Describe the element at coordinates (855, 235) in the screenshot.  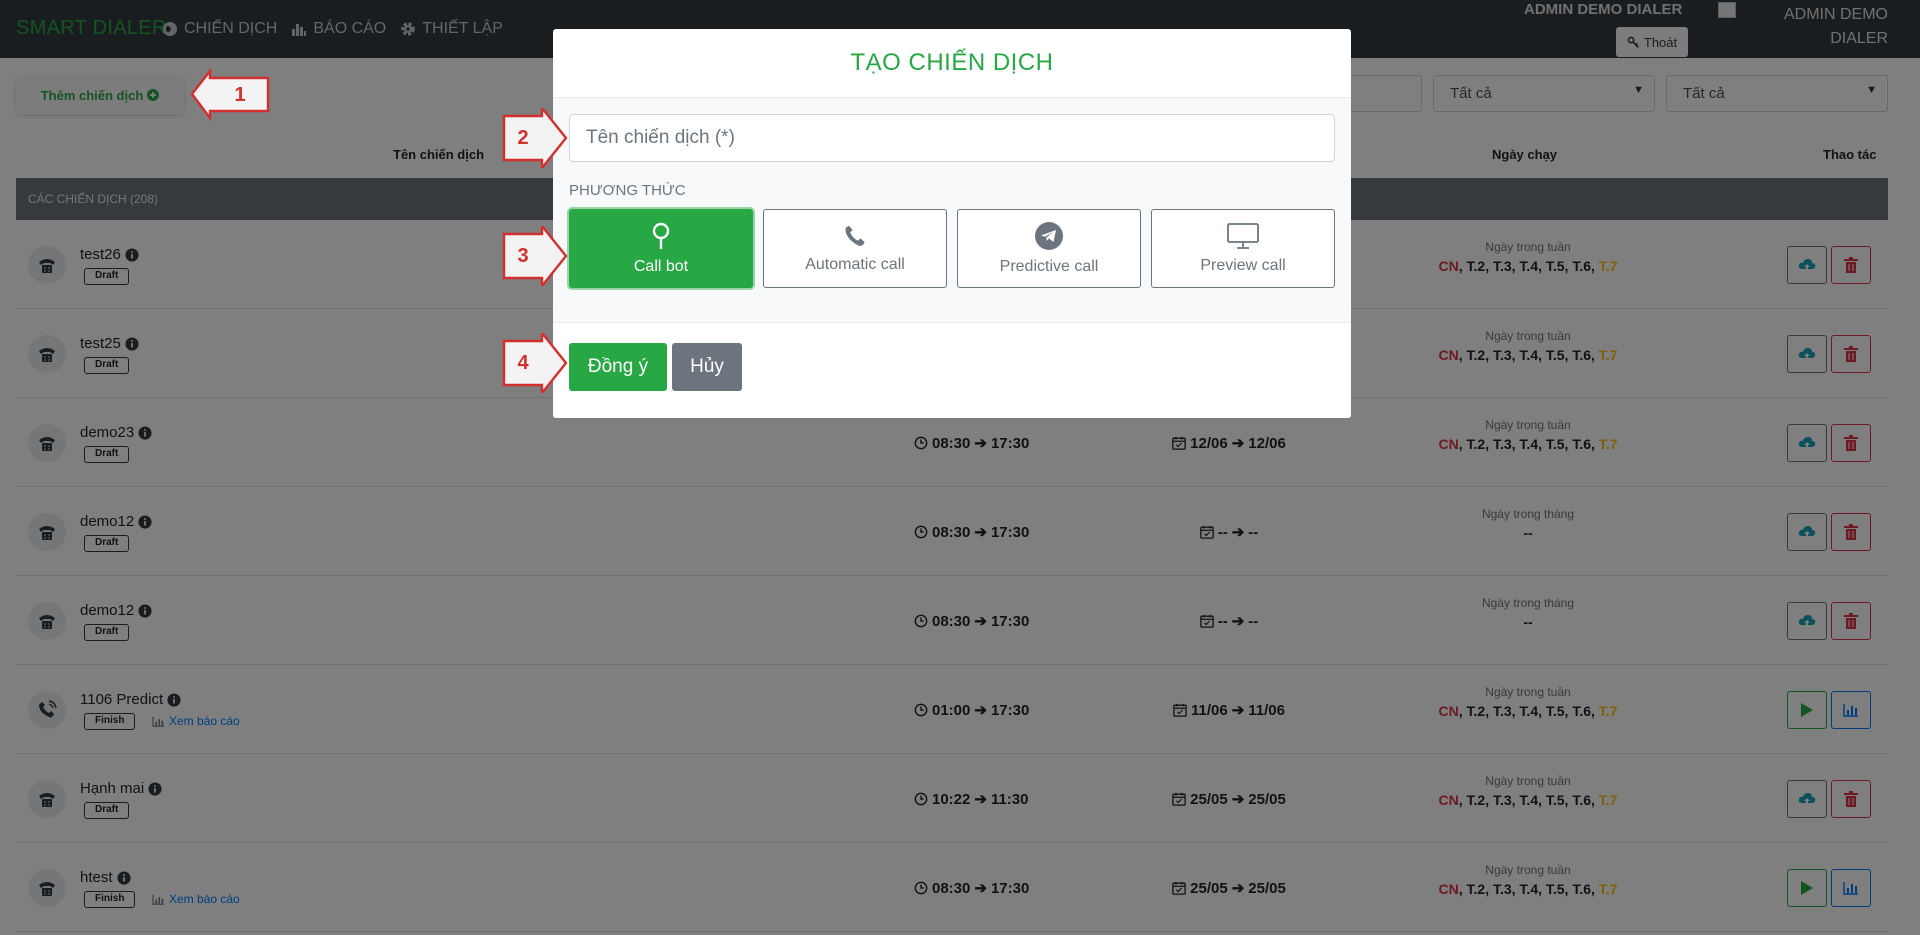
I see `phone-icon` at that location.